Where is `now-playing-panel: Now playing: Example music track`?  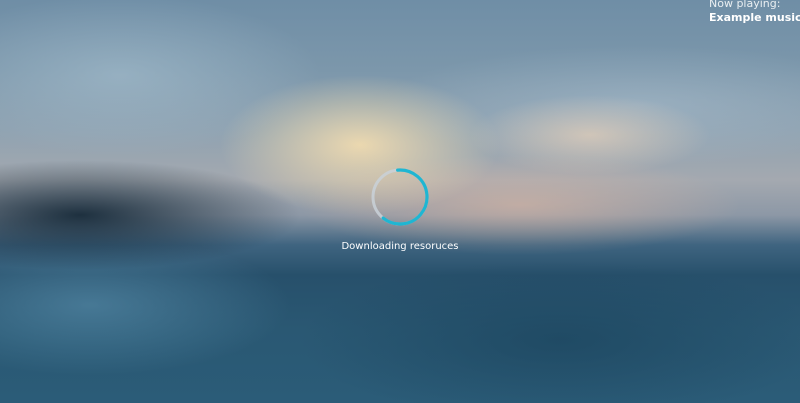 now-playing-panel: Now playing: Example music track is located at coordinates (754, 12).